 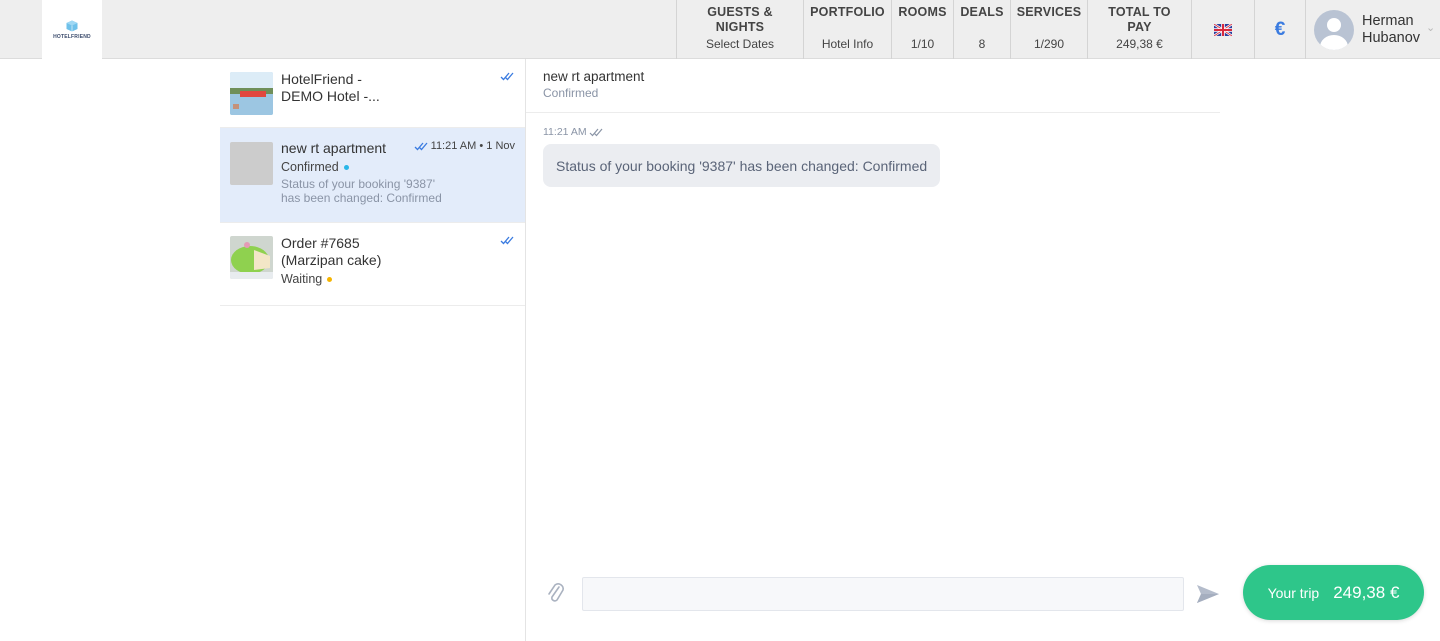 What do you see at coordinates (302, 279) in the screenshot?
I see `status-text: Waiting` at bounding box center [302, 279].